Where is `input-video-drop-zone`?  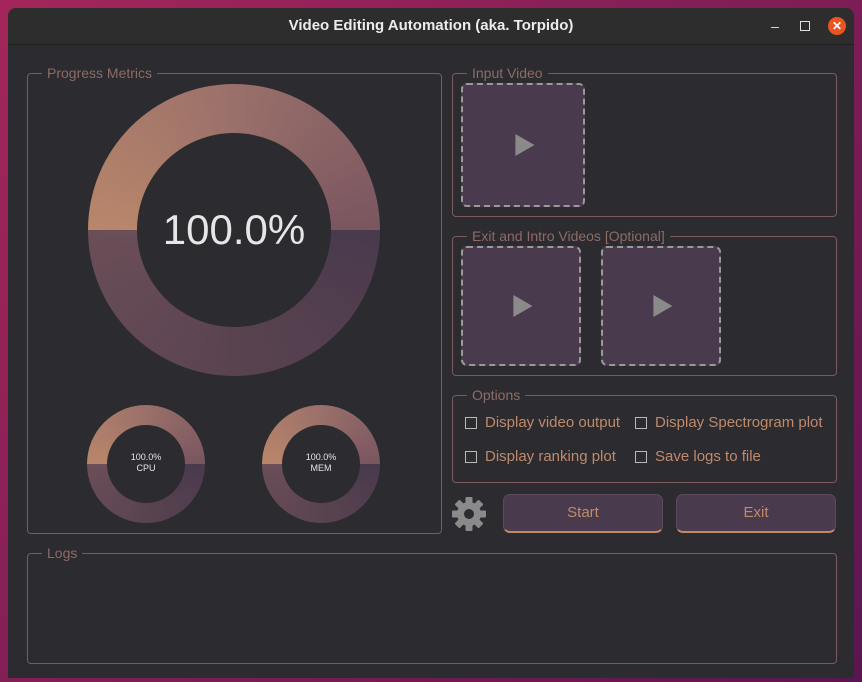 input-video-drop-zone is located at coordinates (523, 145).